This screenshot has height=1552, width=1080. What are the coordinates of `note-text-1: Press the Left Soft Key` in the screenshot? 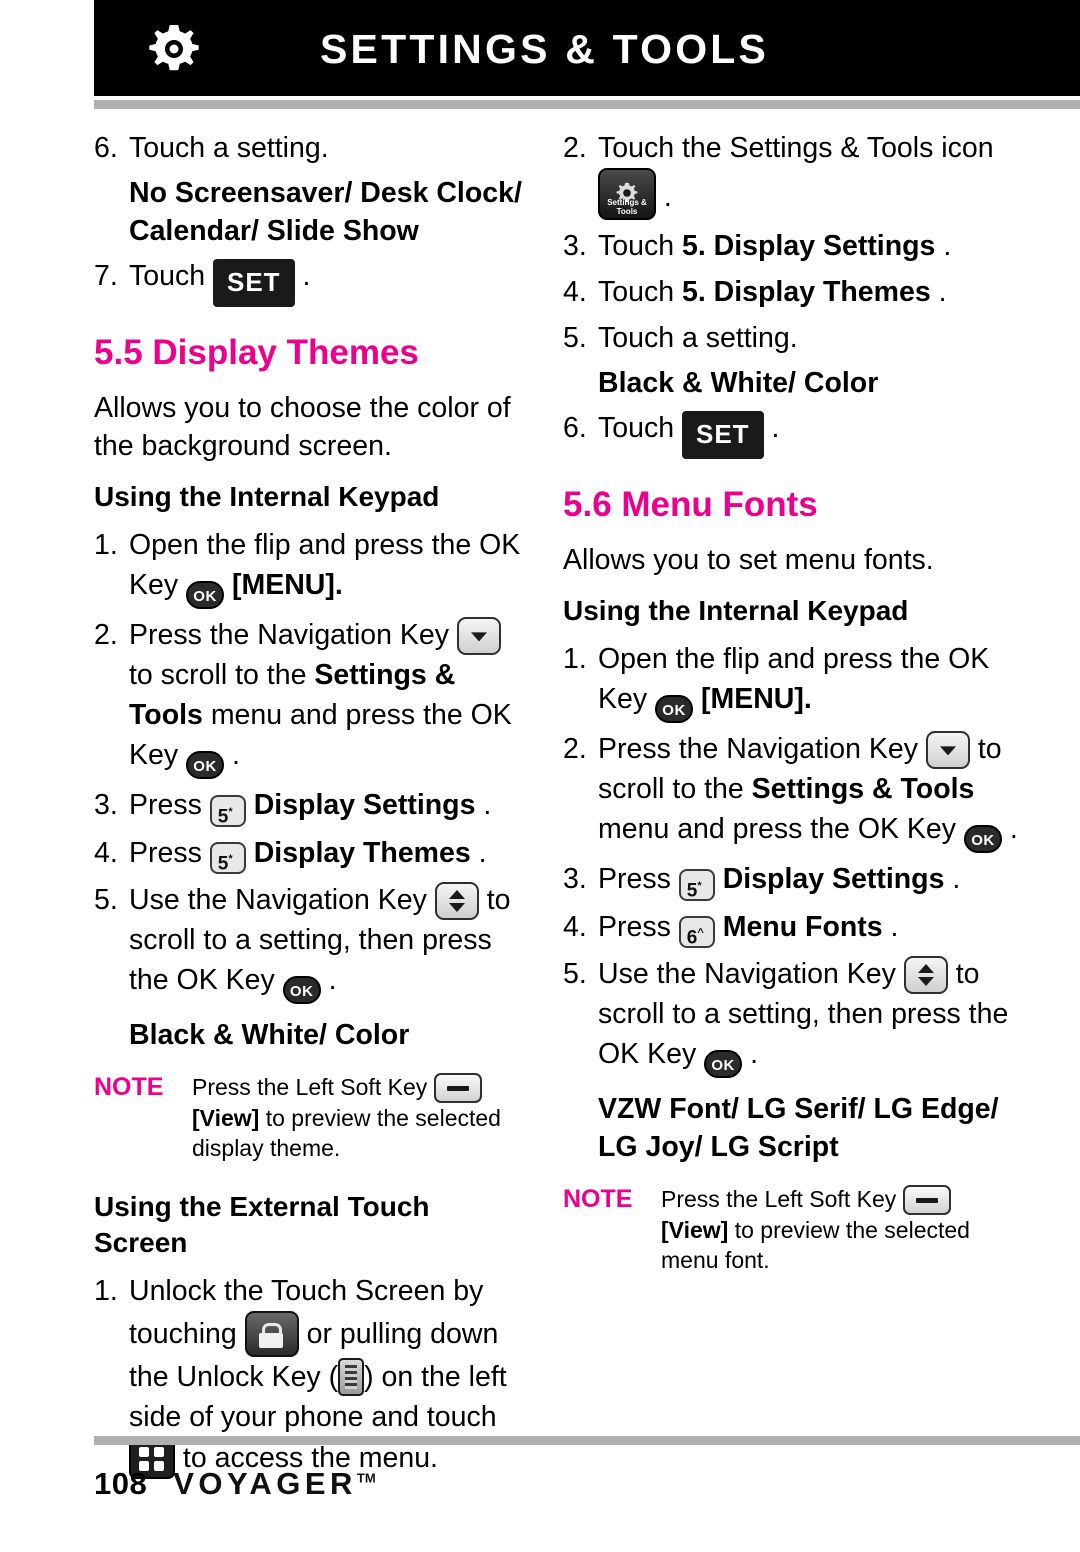 It's located at (310, 1087).